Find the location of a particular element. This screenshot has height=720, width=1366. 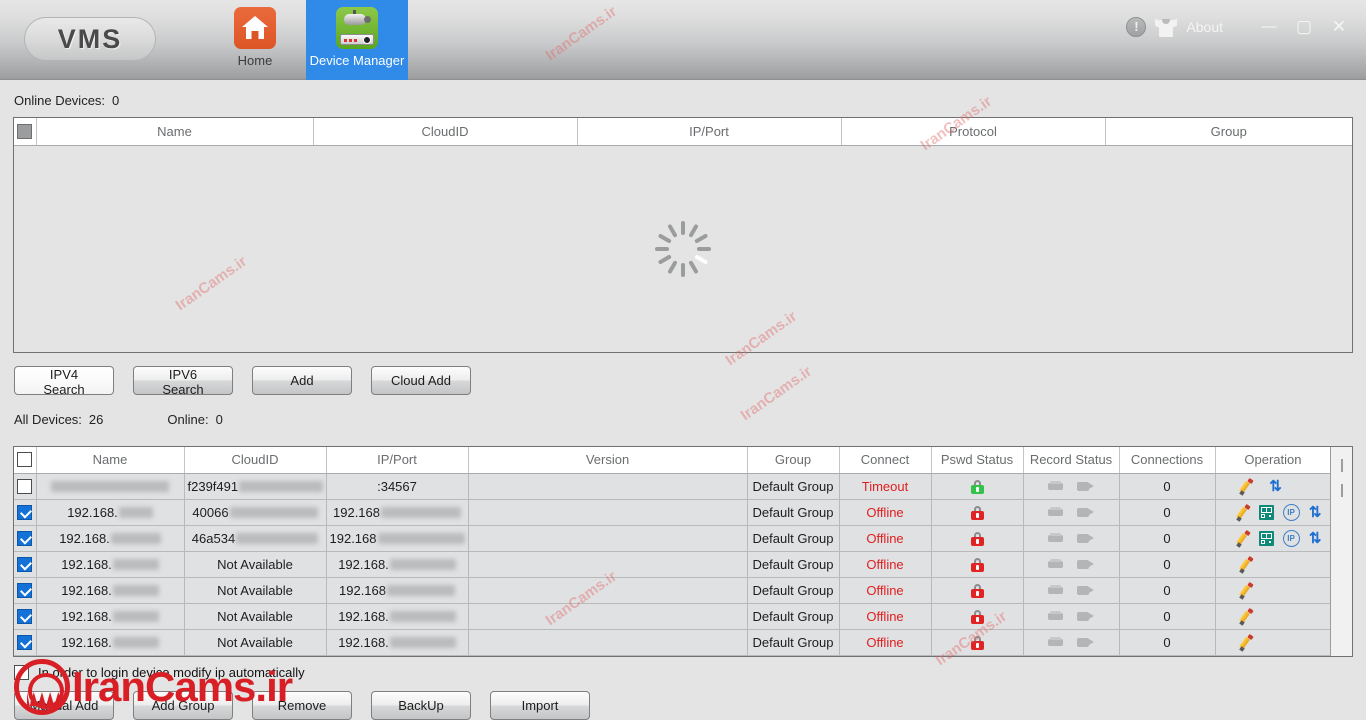

device-table-scrollbar is located at coordinates (1341, 551).